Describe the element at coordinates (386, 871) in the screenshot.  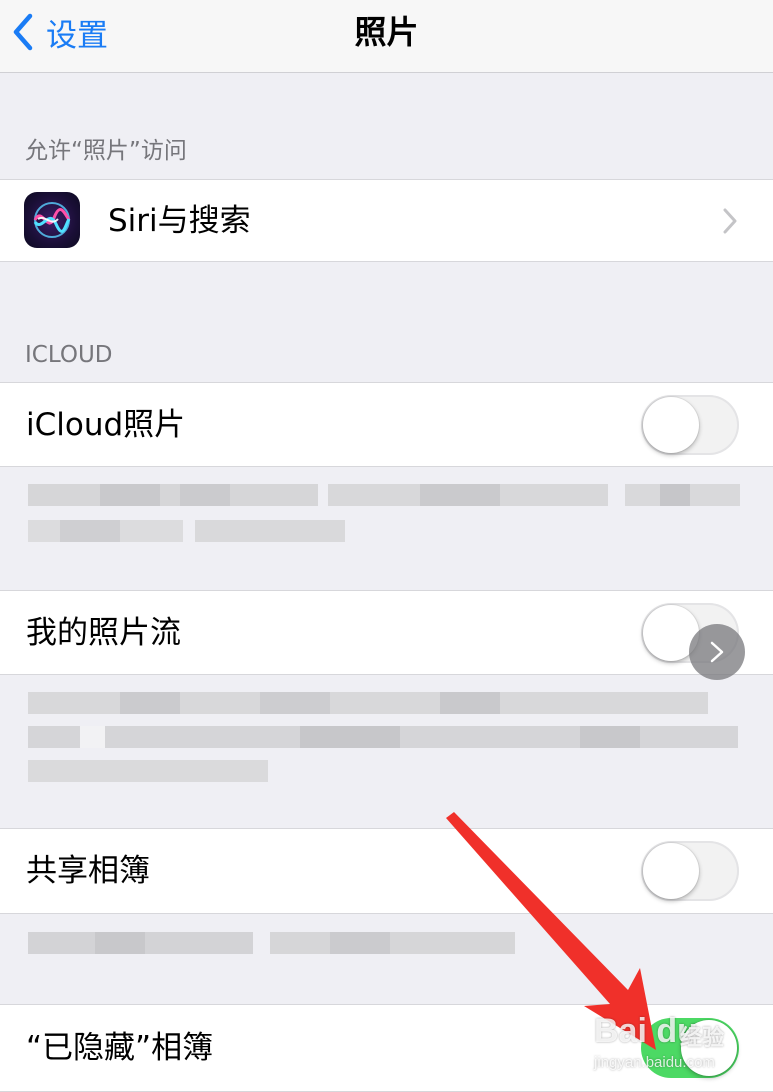
I see `settings-row-shared-albums: 共享相簿` at that location.